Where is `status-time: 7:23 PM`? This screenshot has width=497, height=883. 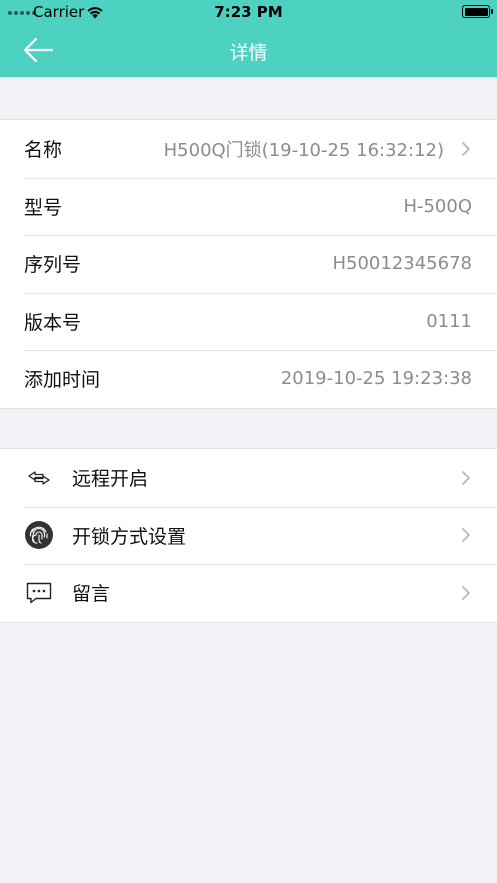
status-time: 7:23 PM is located at coordinates (248, 12).